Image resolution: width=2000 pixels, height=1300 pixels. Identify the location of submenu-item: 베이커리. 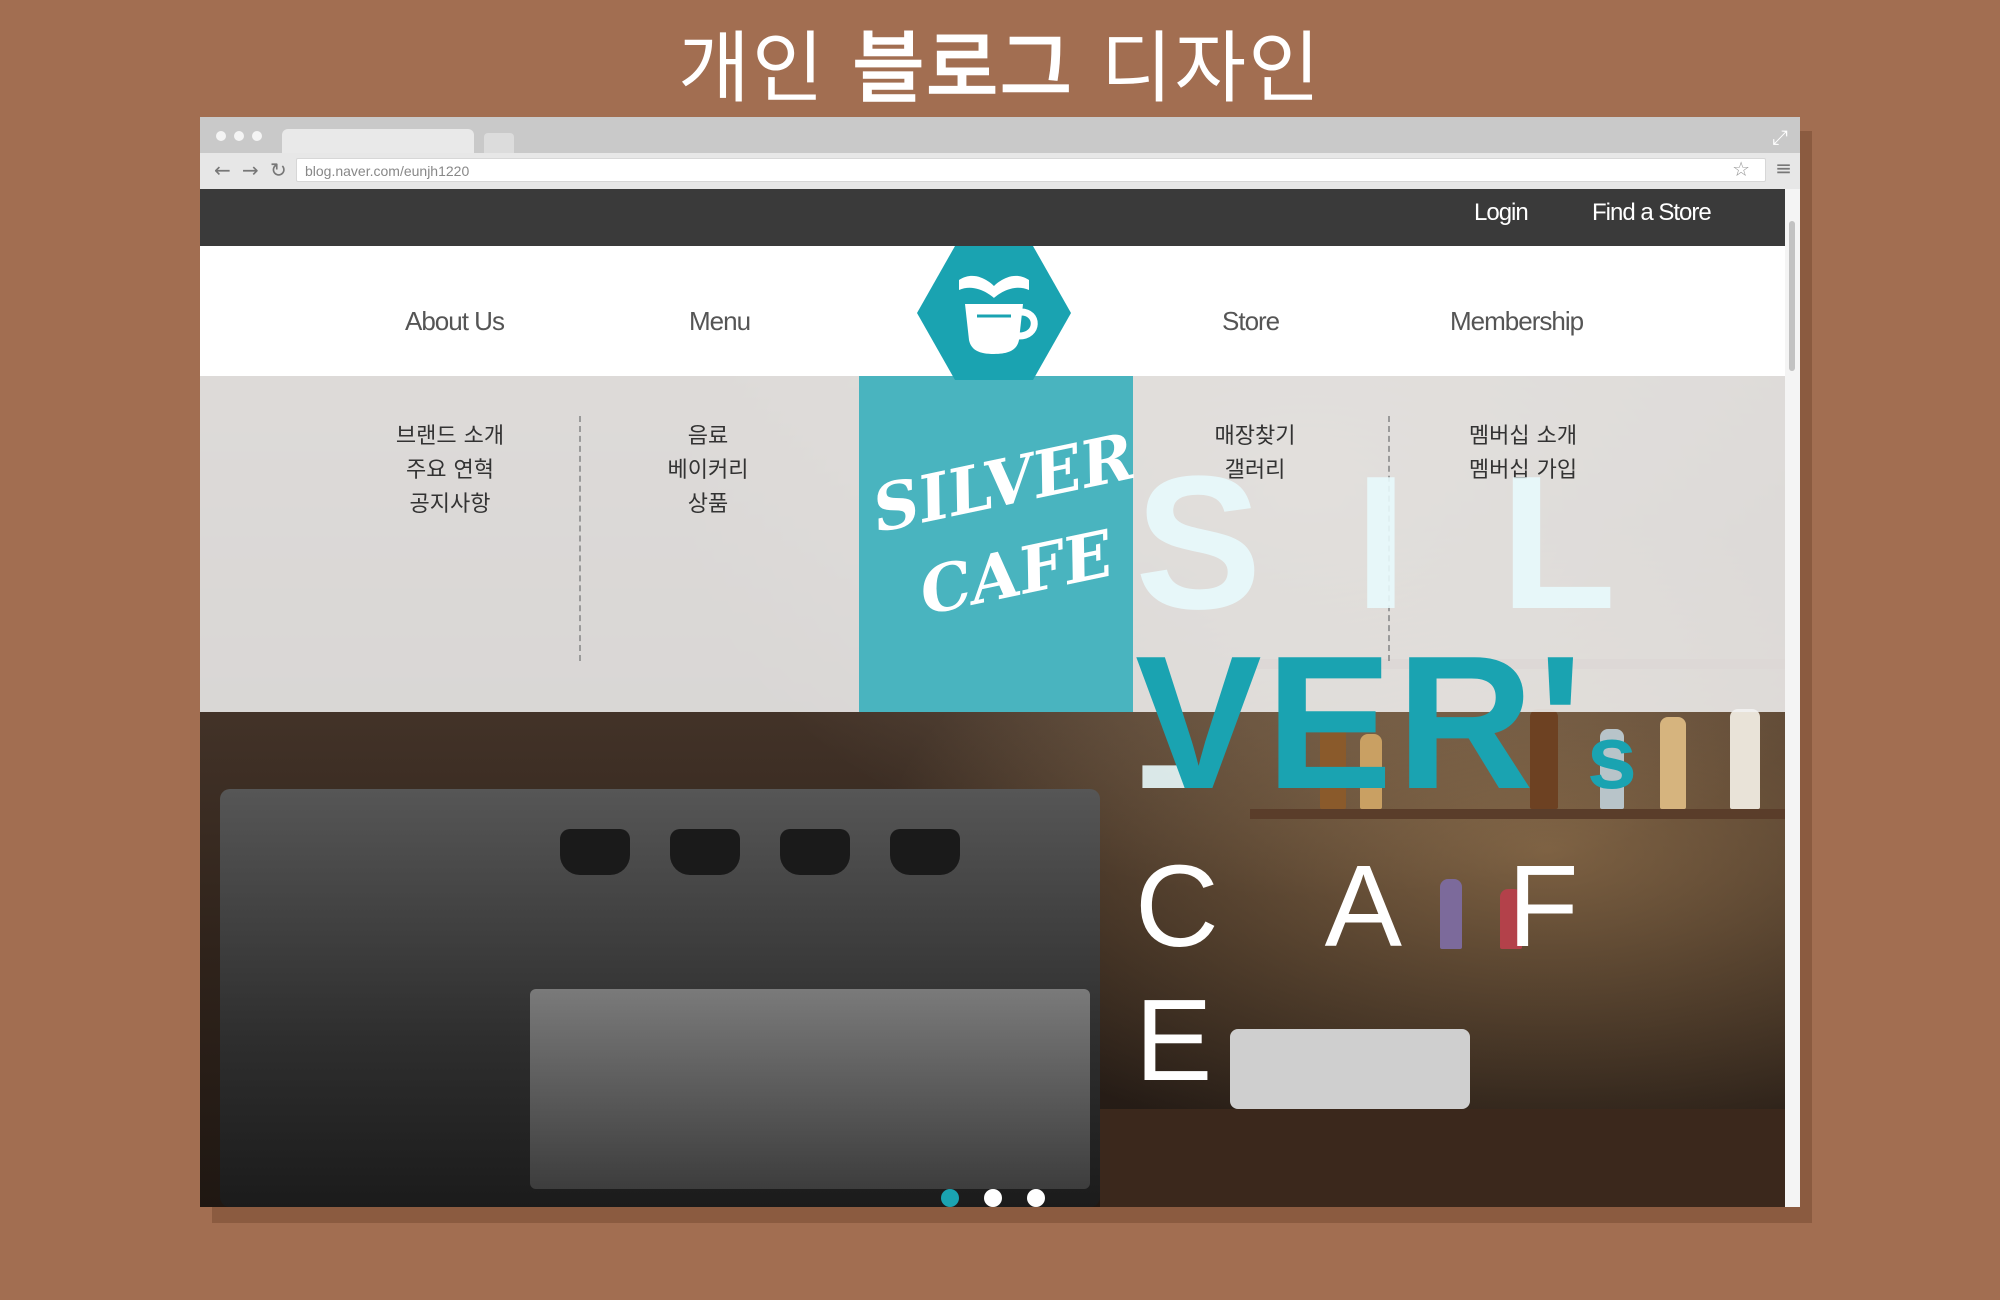
(708, 471).